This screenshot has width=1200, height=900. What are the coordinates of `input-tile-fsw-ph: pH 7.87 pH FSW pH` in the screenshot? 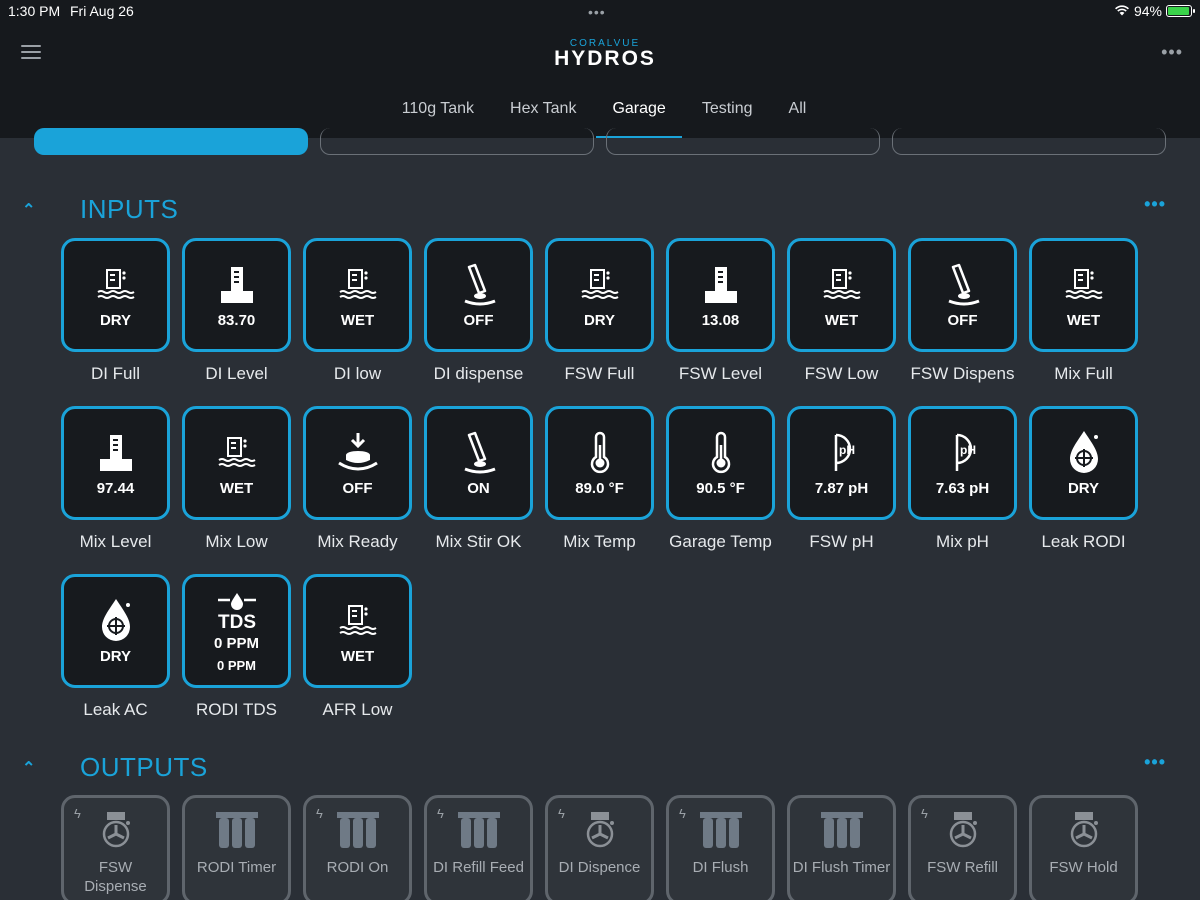 It's located at (841, 479).